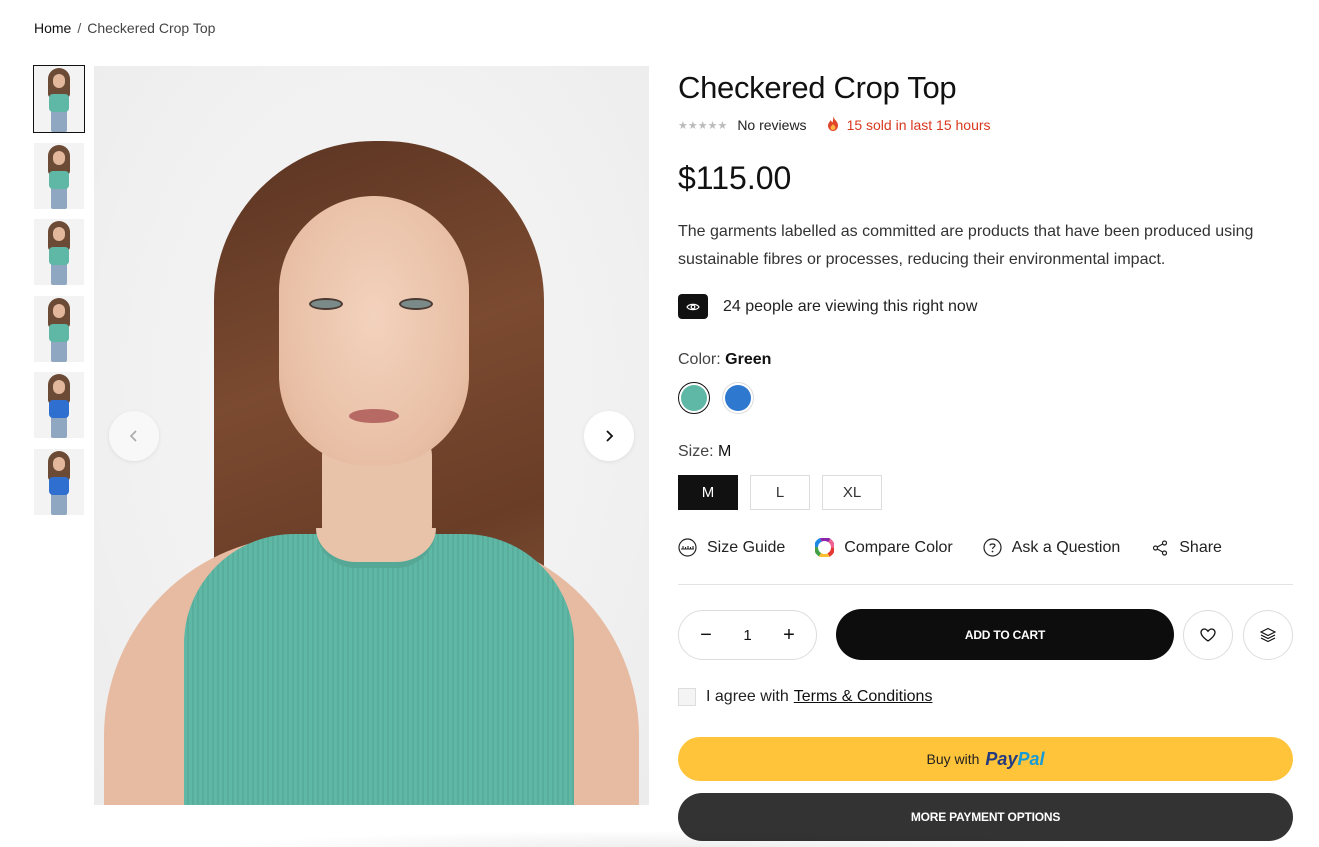  I want to click on ask-question-label: Ask a Question, so click(1066, 547).